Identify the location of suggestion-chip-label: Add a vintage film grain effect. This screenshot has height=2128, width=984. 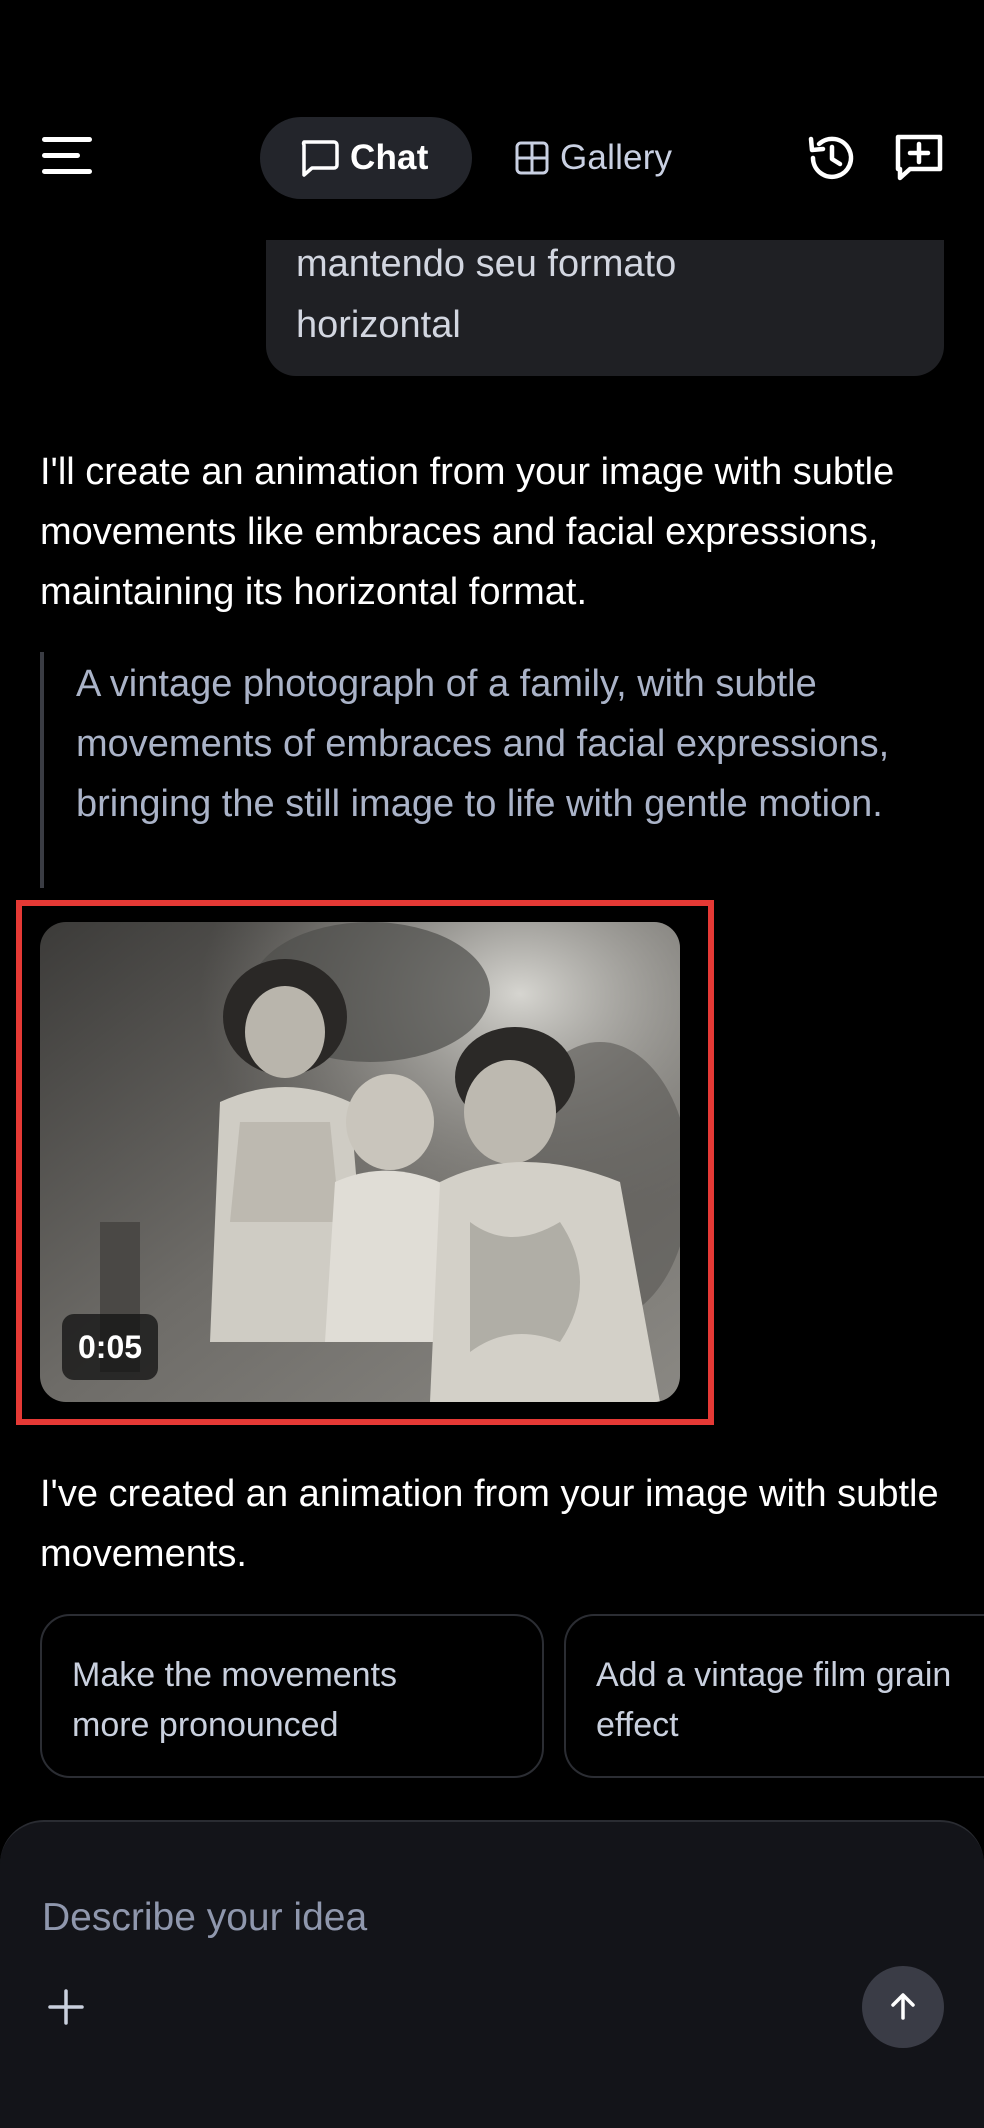
(774, 1700).